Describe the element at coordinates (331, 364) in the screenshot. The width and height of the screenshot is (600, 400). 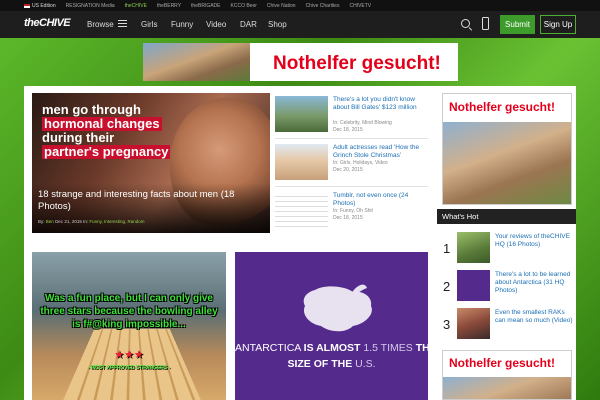
I see `antarctica-caption-line2: SIZE OF THE U.S.` at that location.